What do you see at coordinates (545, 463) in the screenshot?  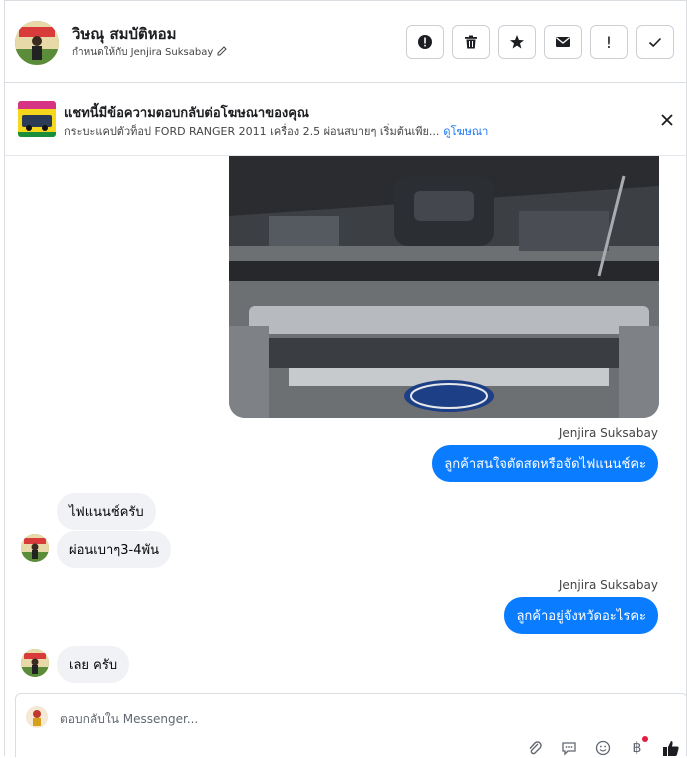 I see `outgoing-message: ลูกค้าสนใจตัดสดหรือจัดไฟแนนช์คะ` at bounding box center [545, 463].